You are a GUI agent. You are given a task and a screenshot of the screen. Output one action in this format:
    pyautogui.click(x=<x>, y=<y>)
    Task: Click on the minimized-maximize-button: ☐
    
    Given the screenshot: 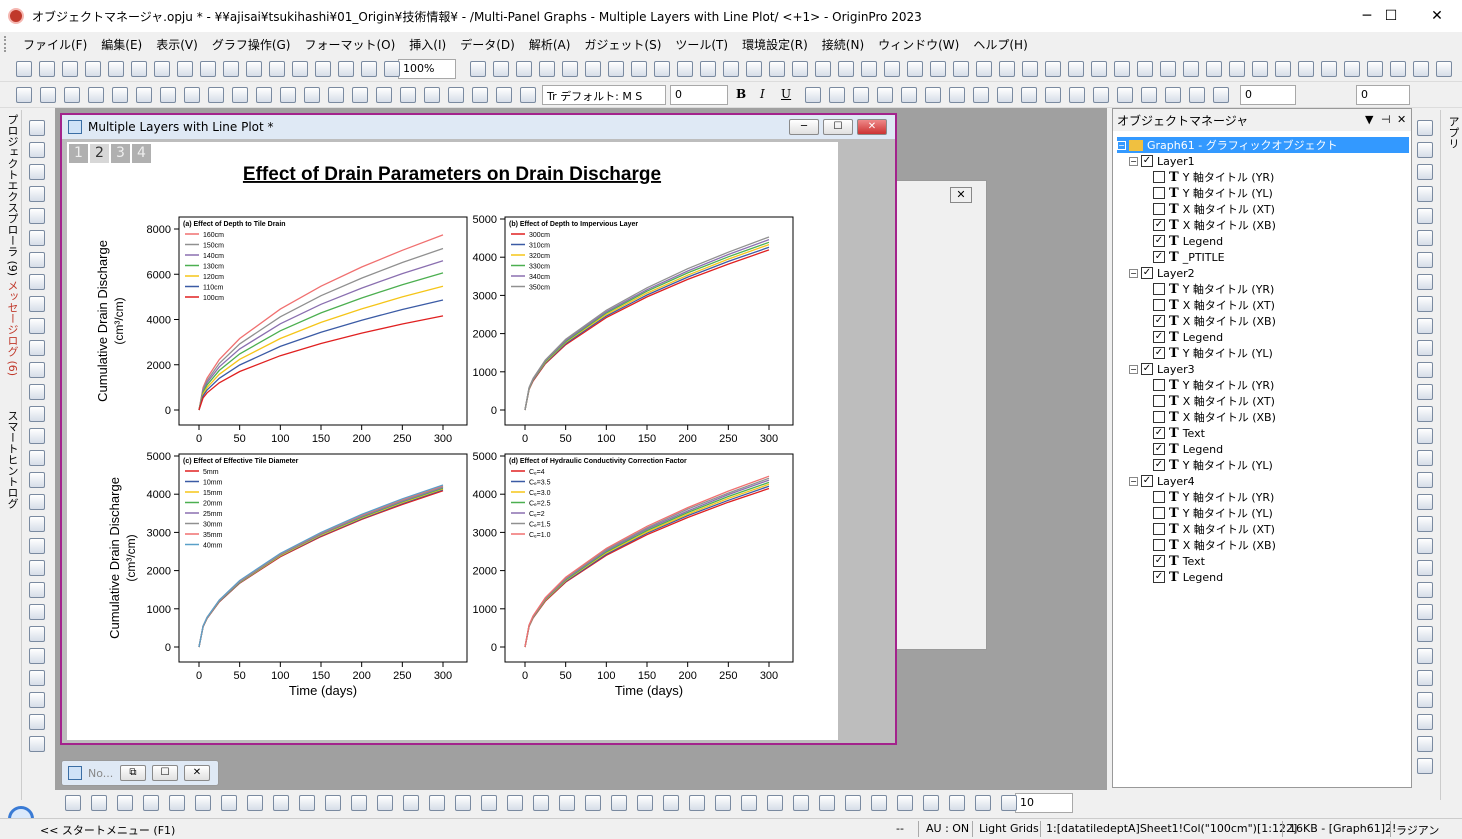 What is the action you would take?
    pyautogui.click(x=165, y=773)
    